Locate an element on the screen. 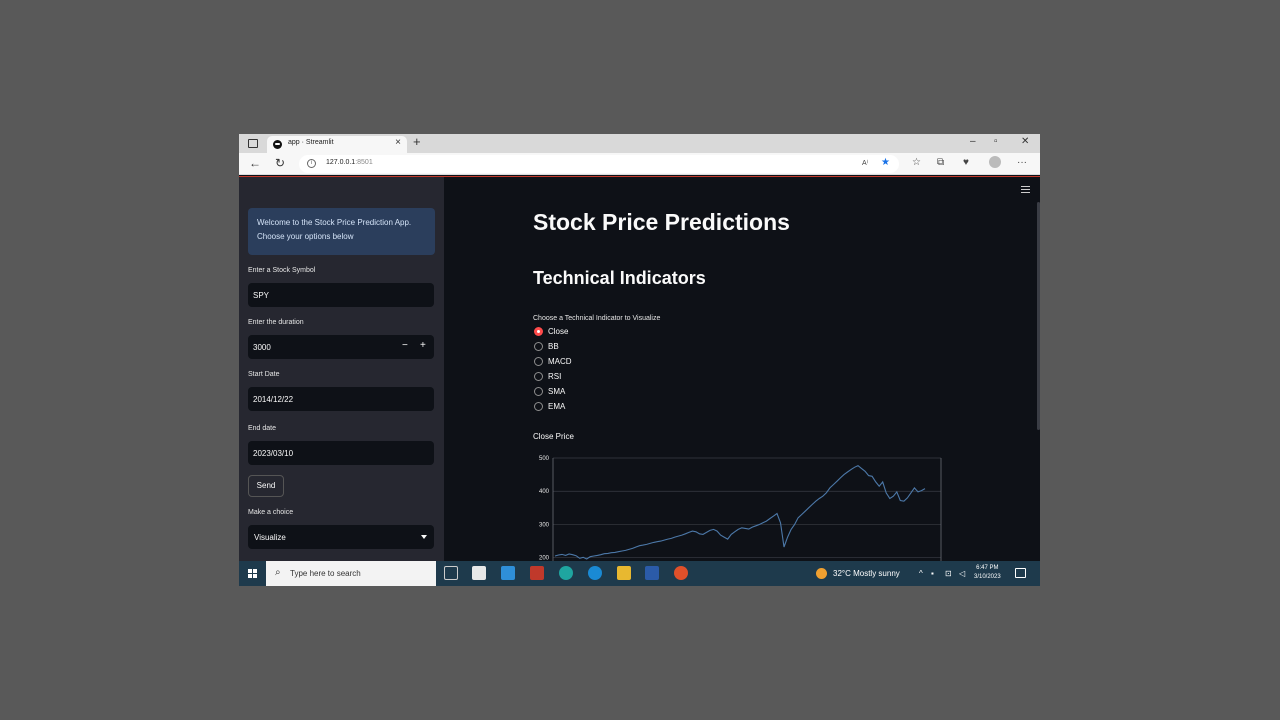 This screenshot has width=1280, height=720. task-view-icon is located at coordinates (451, 573).